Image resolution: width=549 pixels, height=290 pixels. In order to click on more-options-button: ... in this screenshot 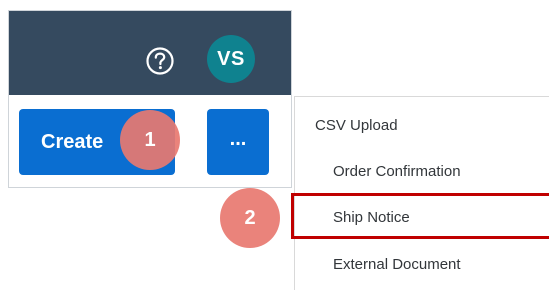, I will do `click(238, 142)`.